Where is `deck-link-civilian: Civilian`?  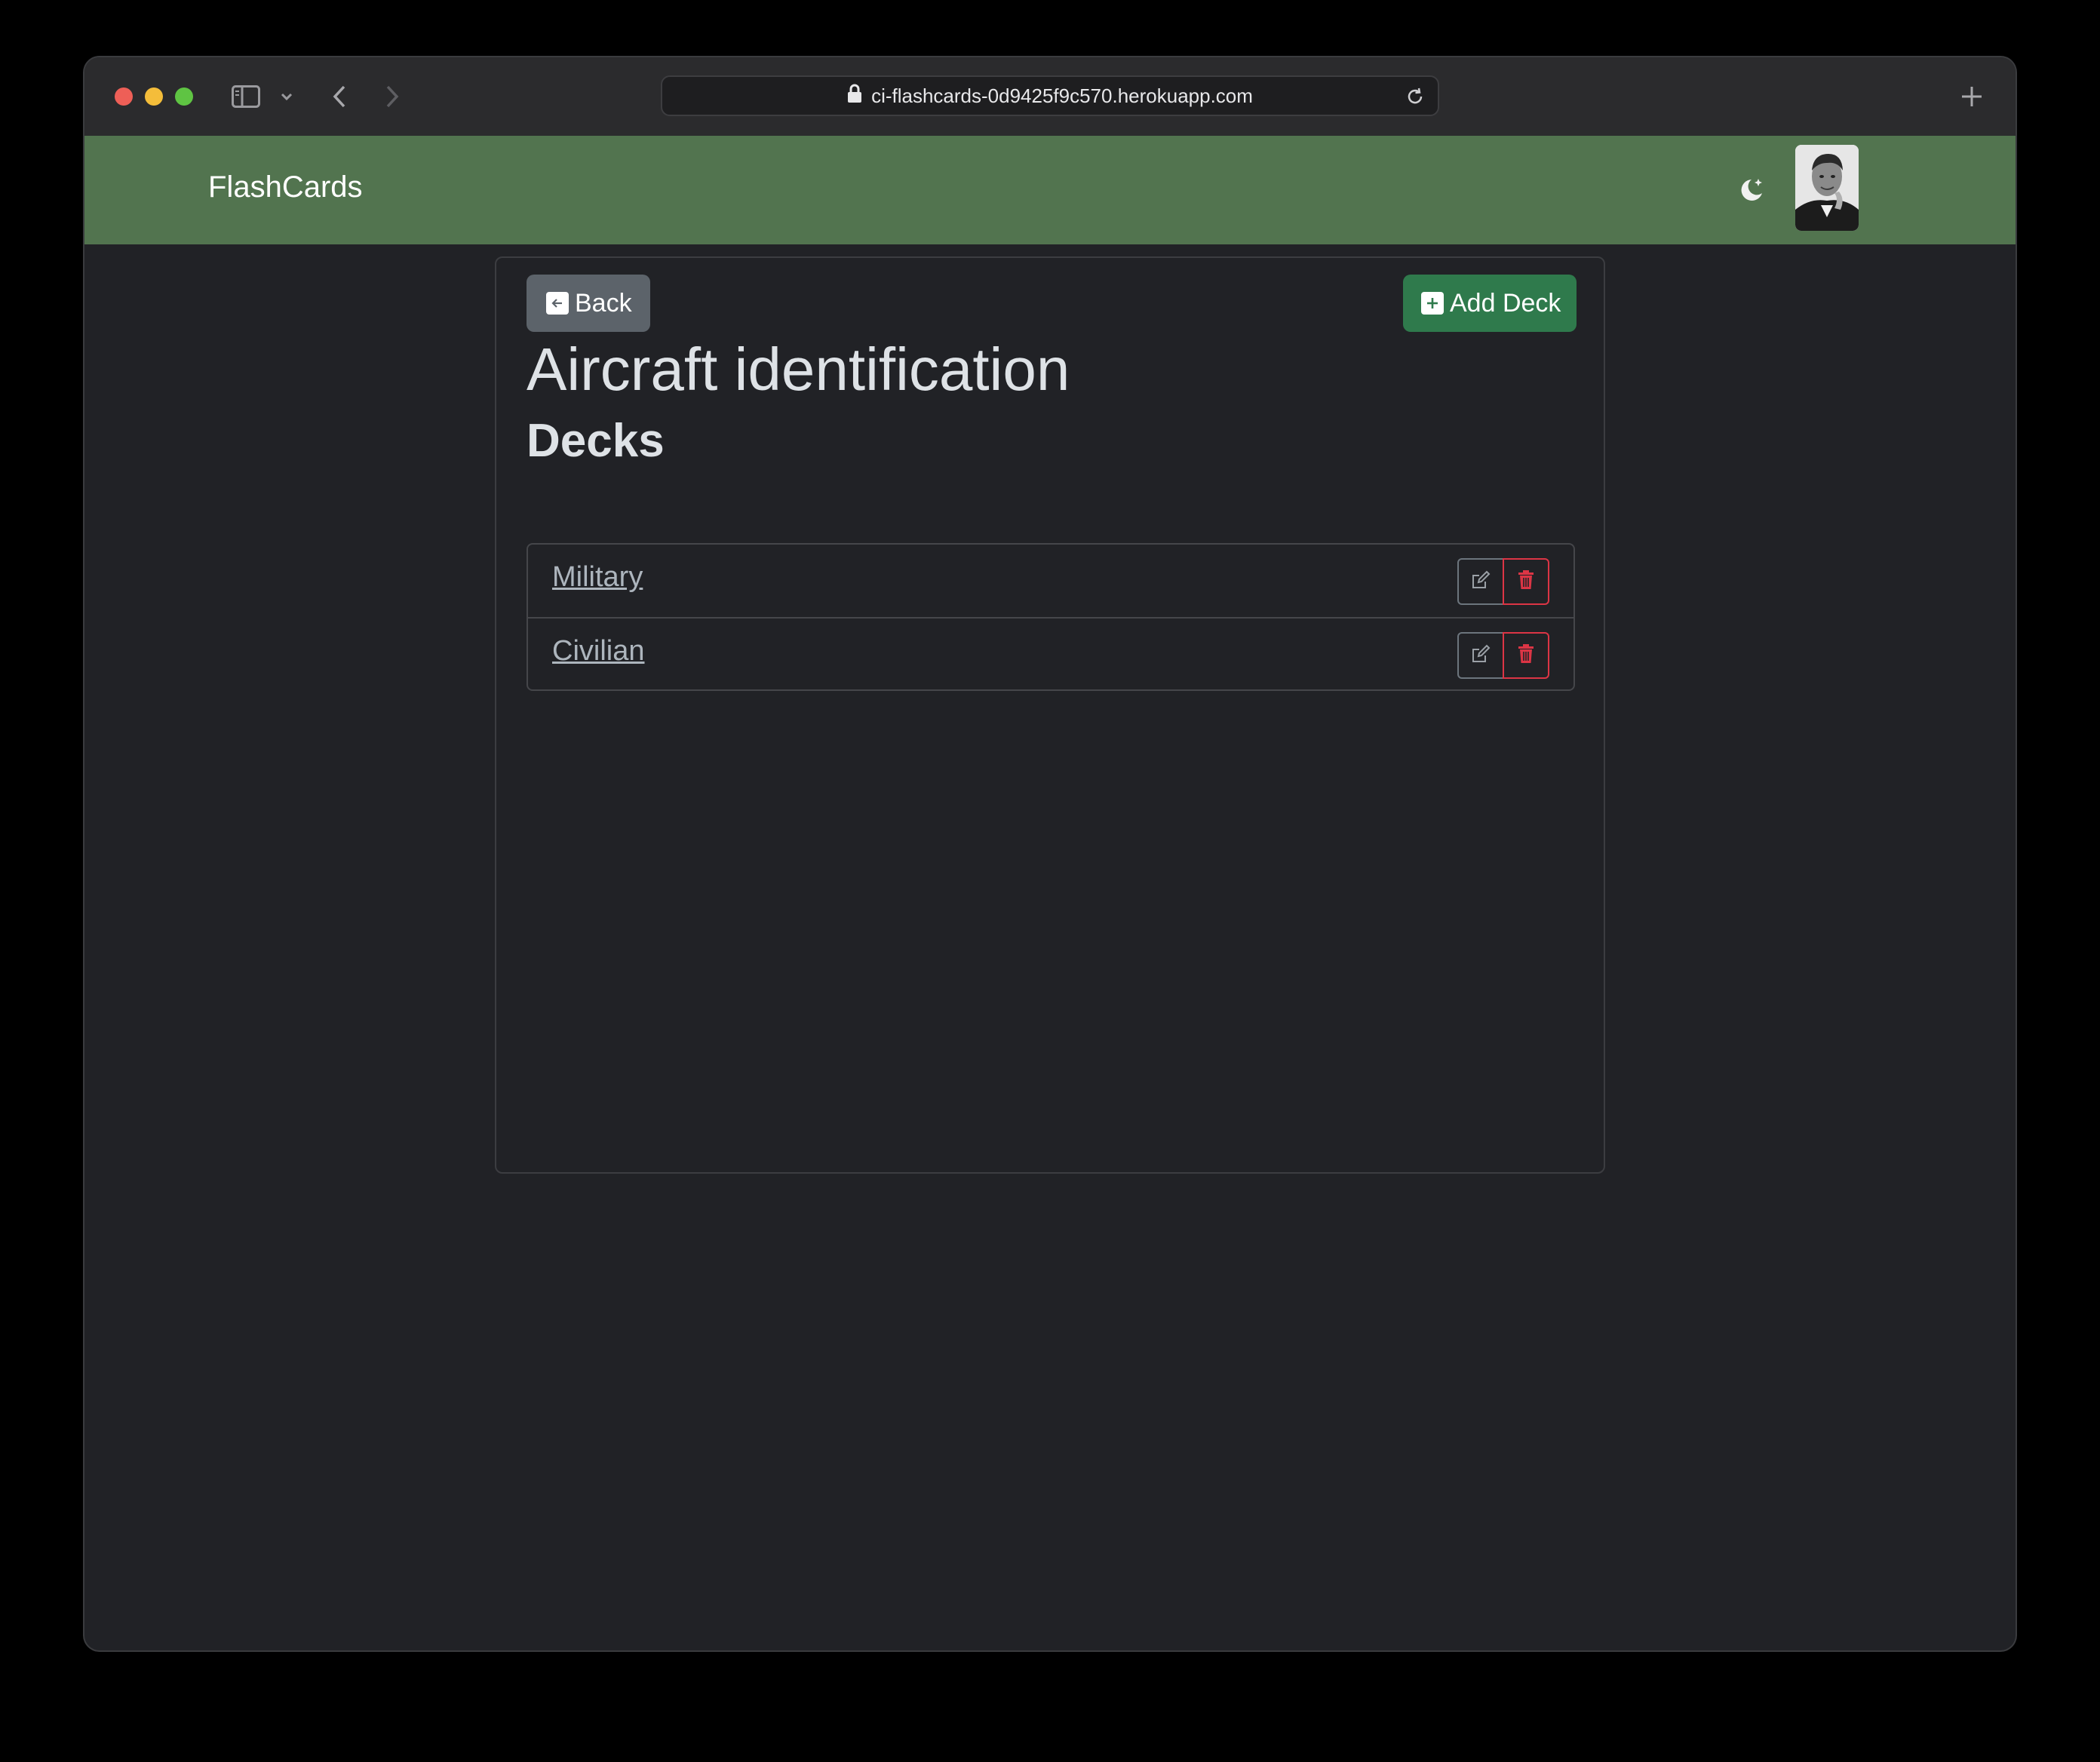 deck-link-civilian: Civilian is located at coordinates (598, 651).